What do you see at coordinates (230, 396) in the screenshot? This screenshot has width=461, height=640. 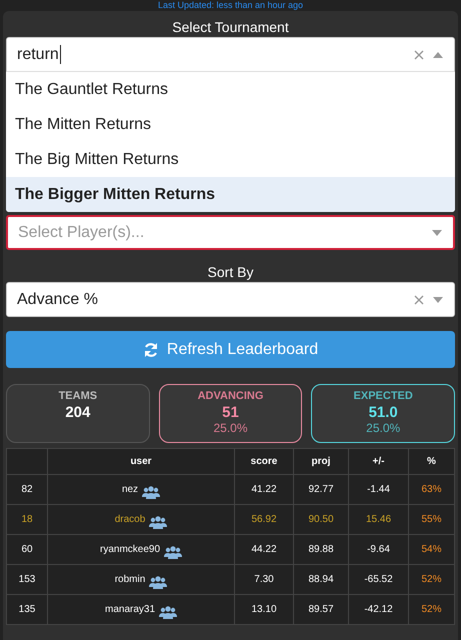 I see `stat-label: ADVANCING` at bounding box center [230, 396].